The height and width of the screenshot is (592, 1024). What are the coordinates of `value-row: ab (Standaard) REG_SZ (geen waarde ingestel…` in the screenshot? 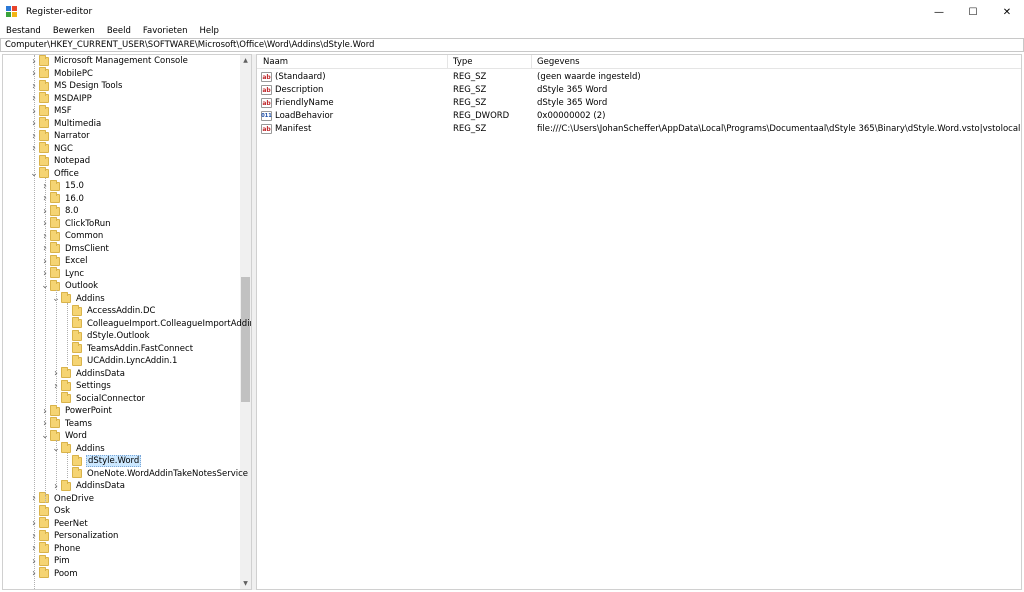 It's located at (639, 77).